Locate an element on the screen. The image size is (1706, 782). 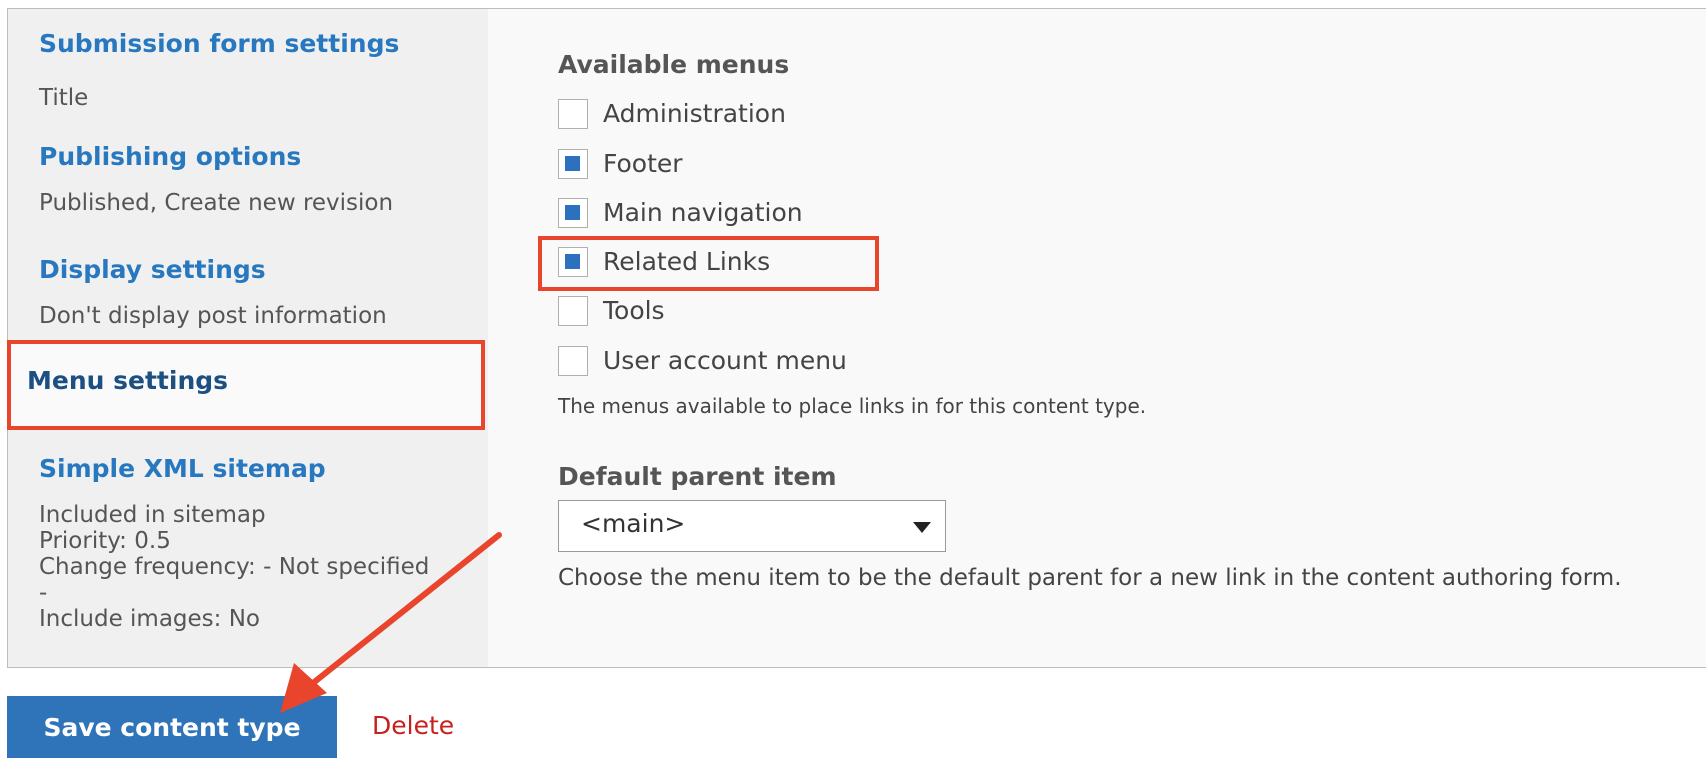
checkbox-label: Administration is located at coordinates (694, 114).